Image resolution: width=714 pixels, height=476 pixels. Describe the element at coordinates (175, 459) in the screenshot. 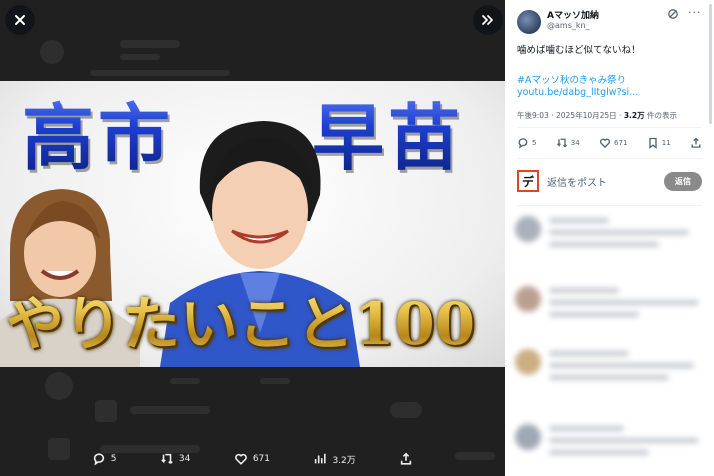

I see `viewer-repost-button: 34` at that location.